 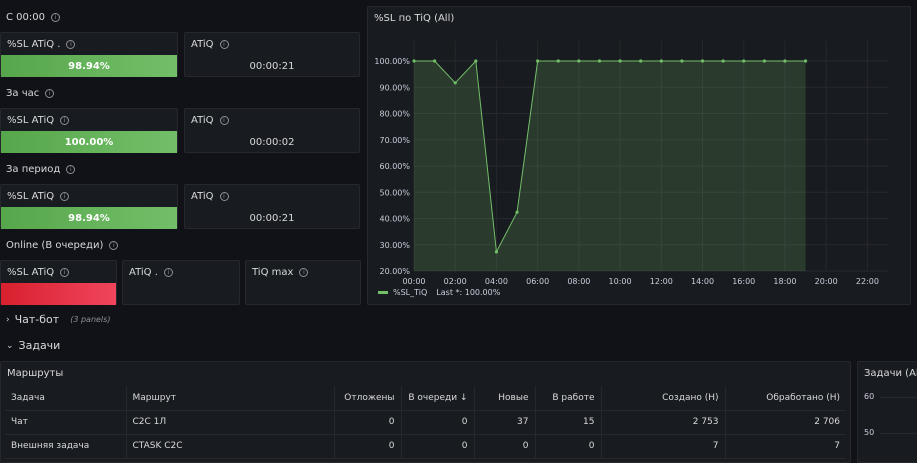 What do you see at coordinates (10, 345) in the screenshot?
I see `chevron-down-icon: ⌄` at bounding box center [10, 345].